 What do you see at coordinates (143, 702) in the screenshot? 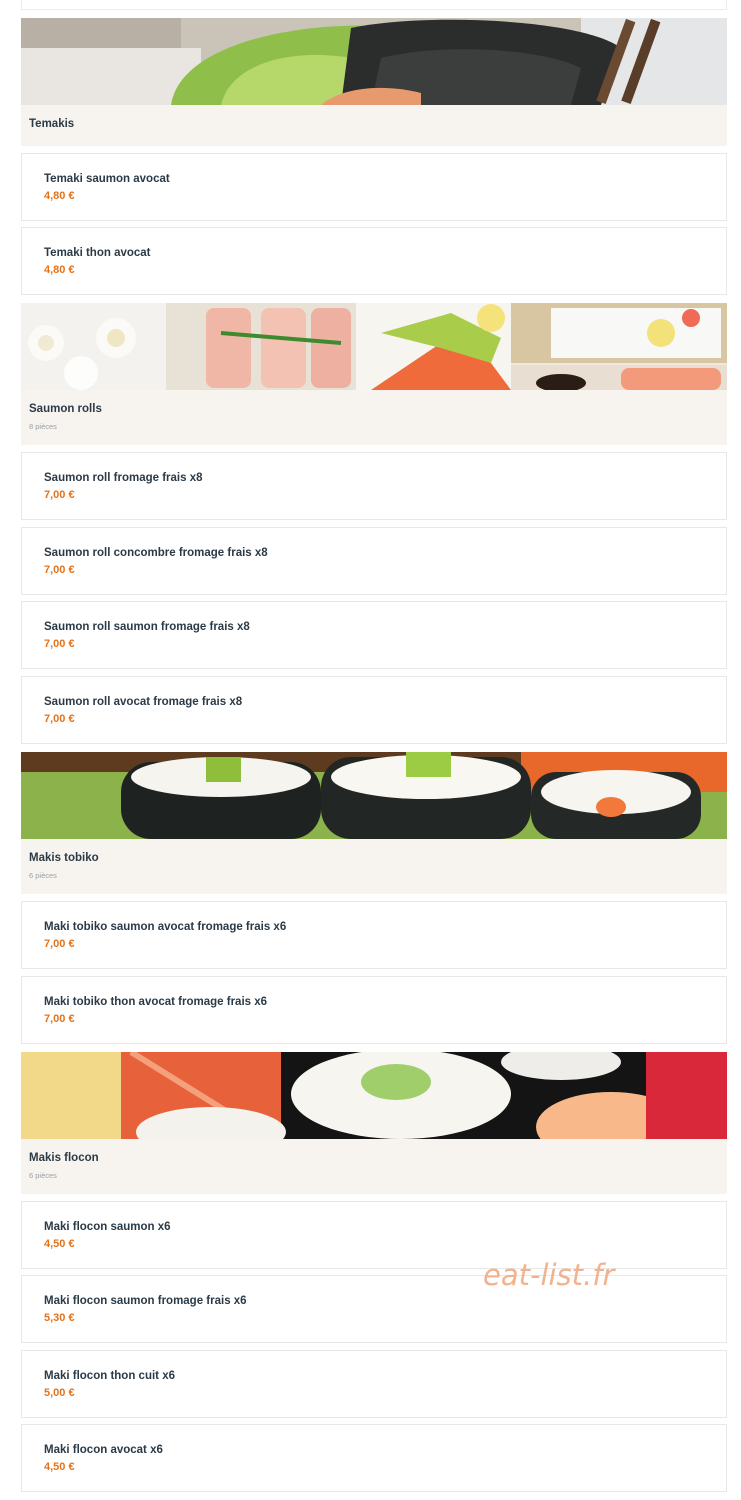
I see `item-name: Saumon roll avocat fromage frais x8` at bounding box center [143, 702].